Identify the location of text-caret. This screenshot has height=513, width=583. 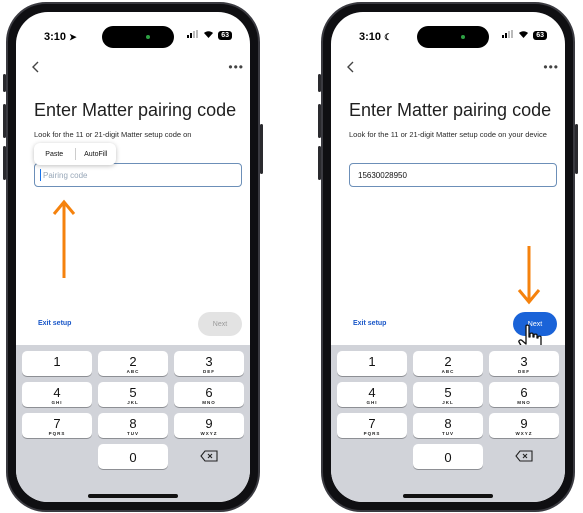
(40, 175).